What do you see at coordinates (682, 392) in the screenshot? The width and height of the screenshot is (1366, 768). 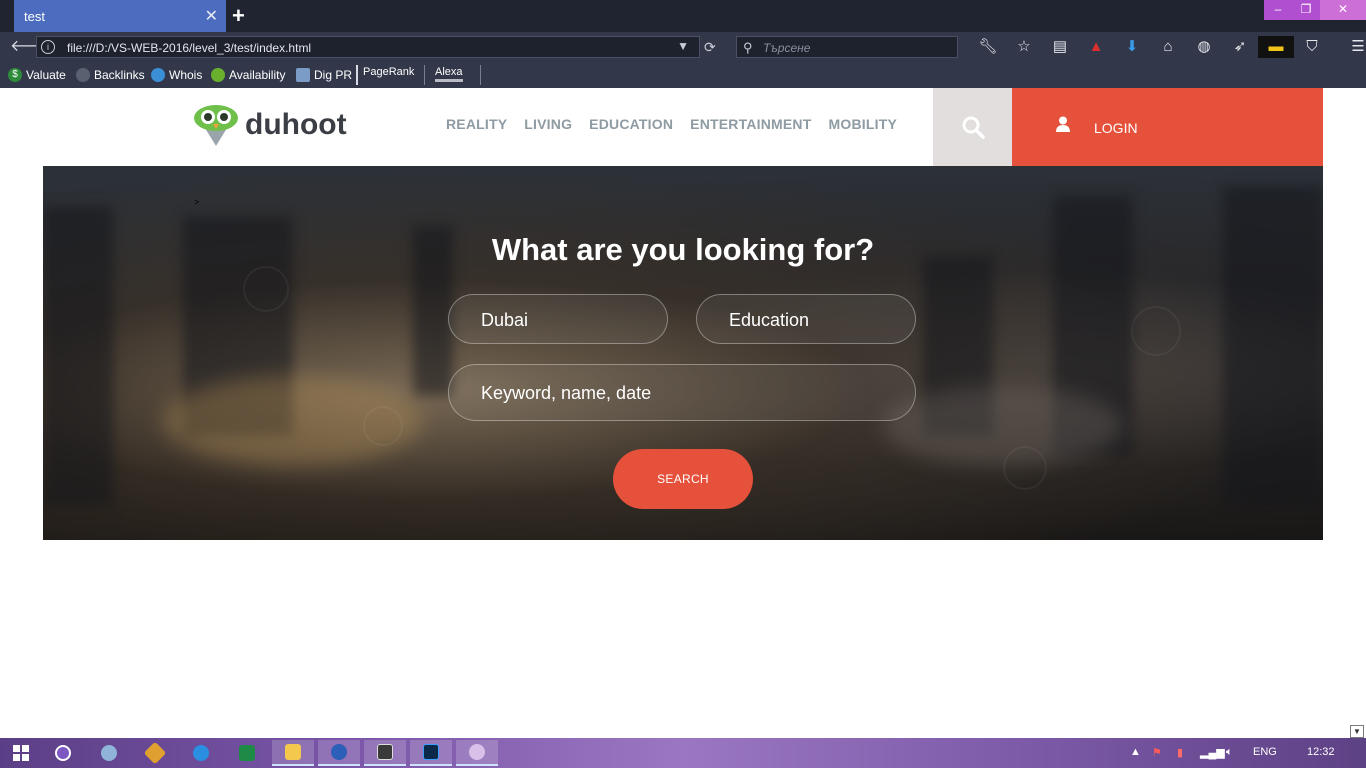 I see `keyword-input: Keyword, name, date` at bounding box center [682, 392].